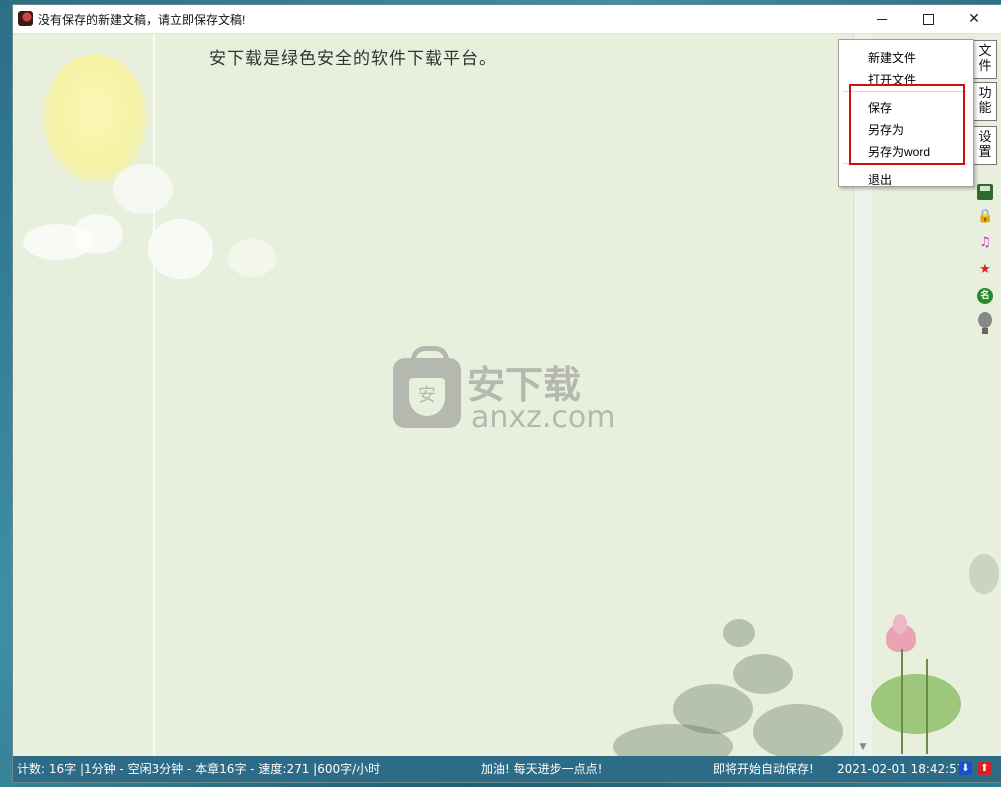 The width and height of the screenshot is (1001, 787). I want to click on name-icon: 名, so click(985, 296).